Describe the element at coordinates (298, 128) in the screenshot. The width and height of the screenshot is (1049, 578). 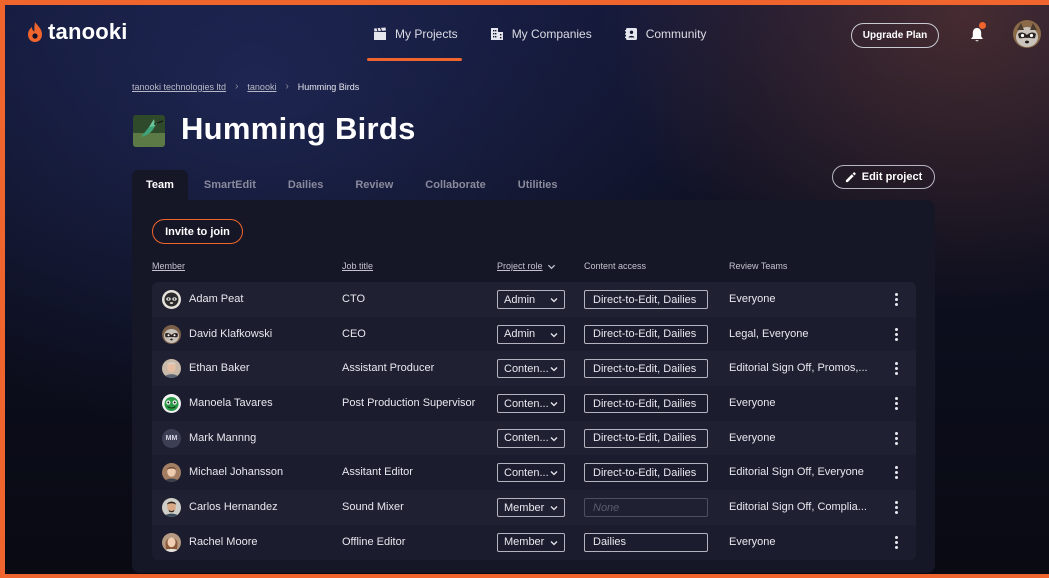
I see `page-title: Humming Birds` at that location.